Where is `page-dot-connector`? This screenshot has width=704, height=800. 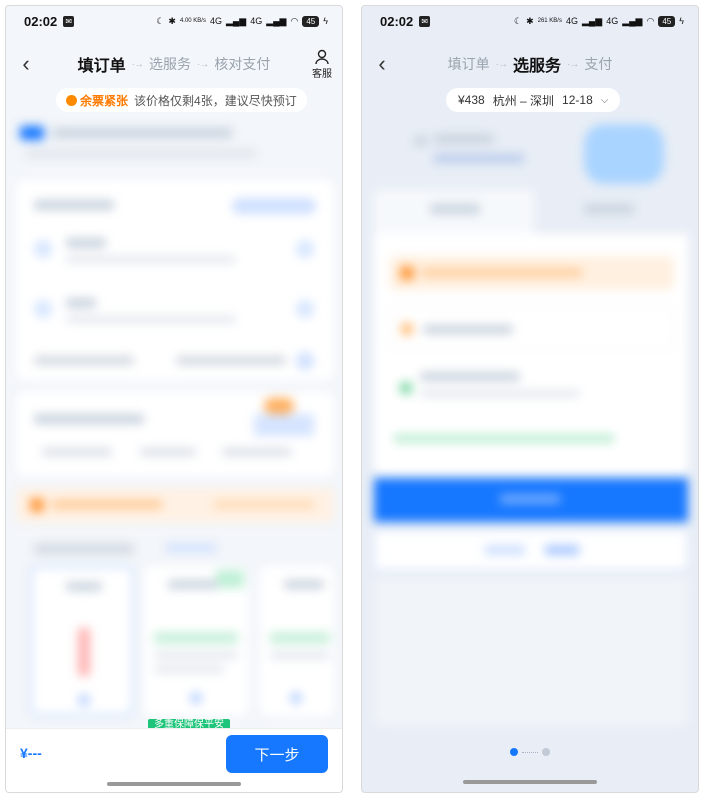 page-dot-connector is located at coordinates (530, 752).